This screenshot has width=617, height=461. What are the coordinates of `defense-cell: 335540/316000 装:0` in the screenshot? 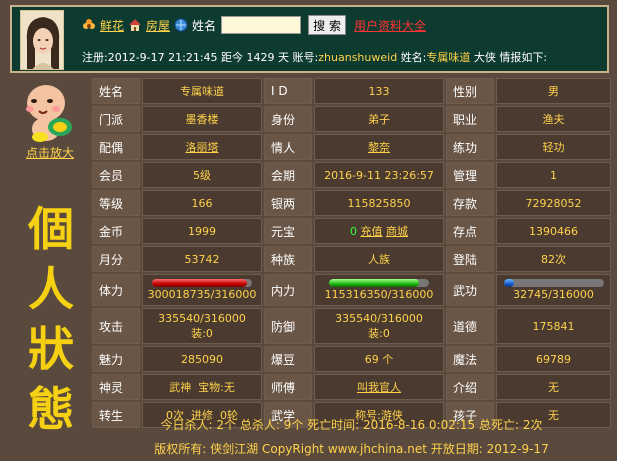 It's located at (379, 326).